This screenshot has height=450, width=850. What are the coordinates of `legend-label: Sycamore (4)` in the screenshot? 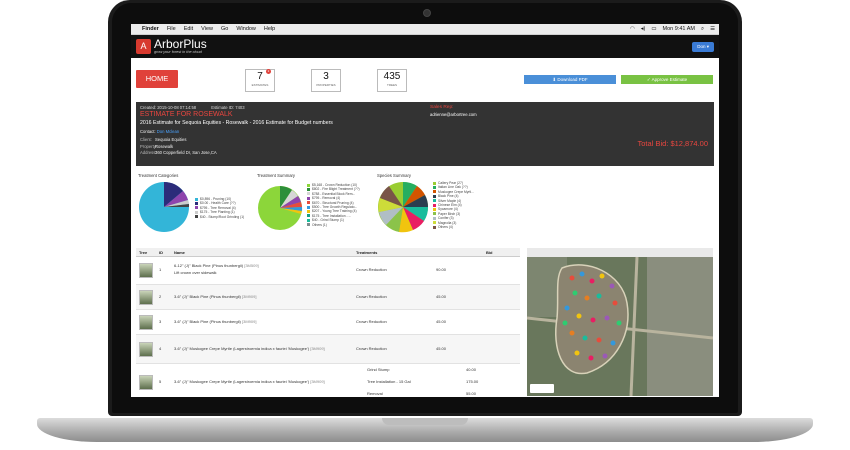 It's located at (448, 209).